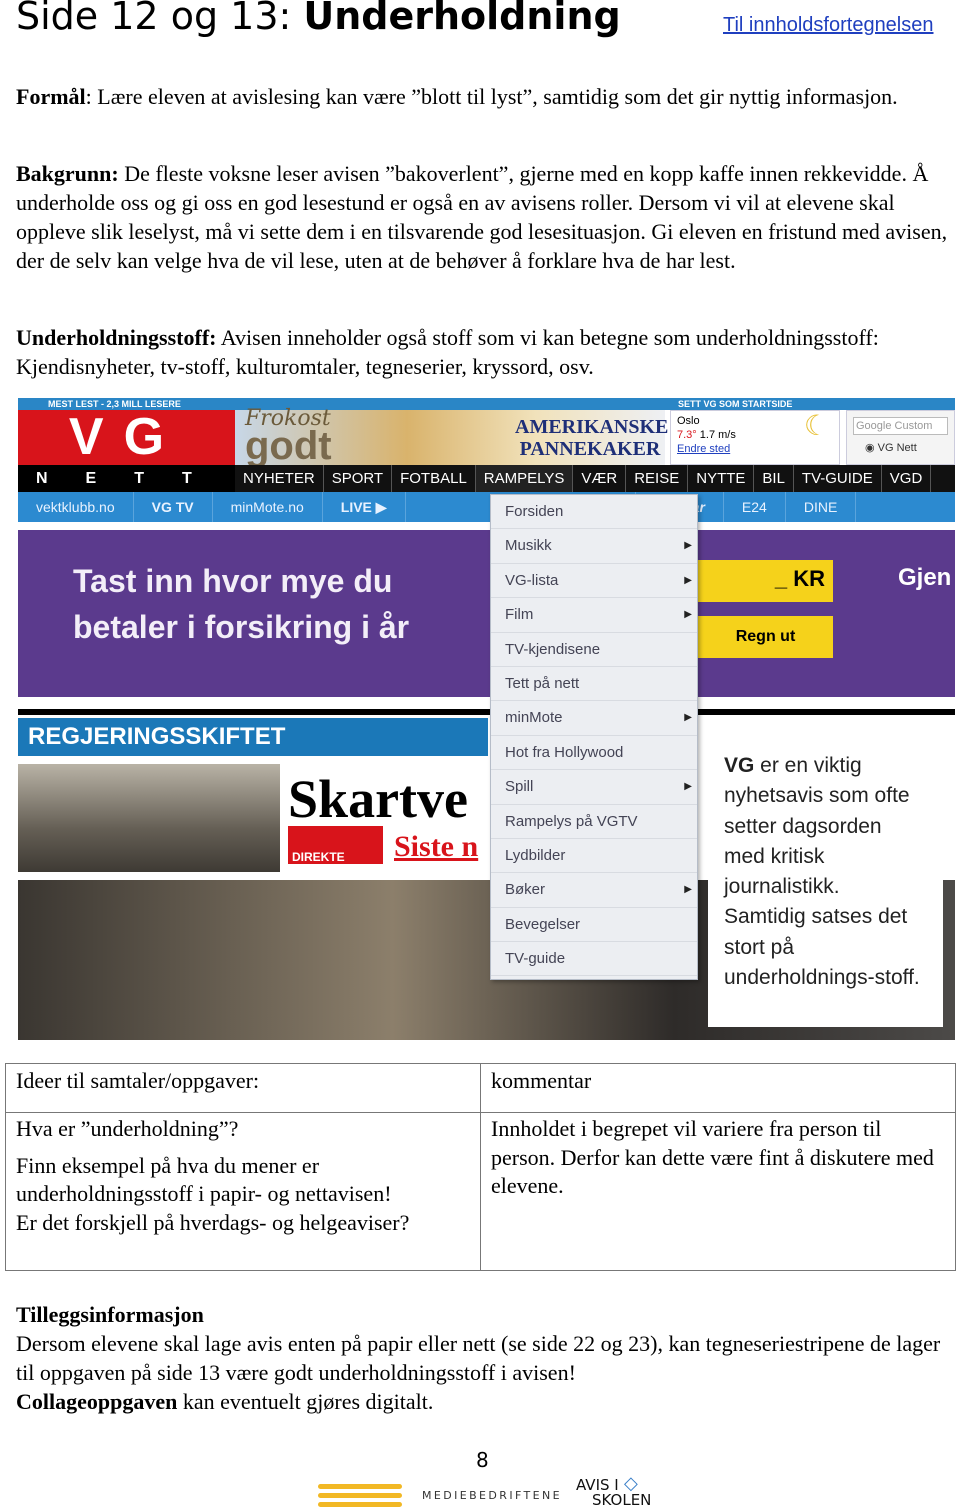 This screenshot has width=960, height=1512. Describe the element at coordinates (774, 478) in the screenshot. I see `nav-item: BIL` at that location.